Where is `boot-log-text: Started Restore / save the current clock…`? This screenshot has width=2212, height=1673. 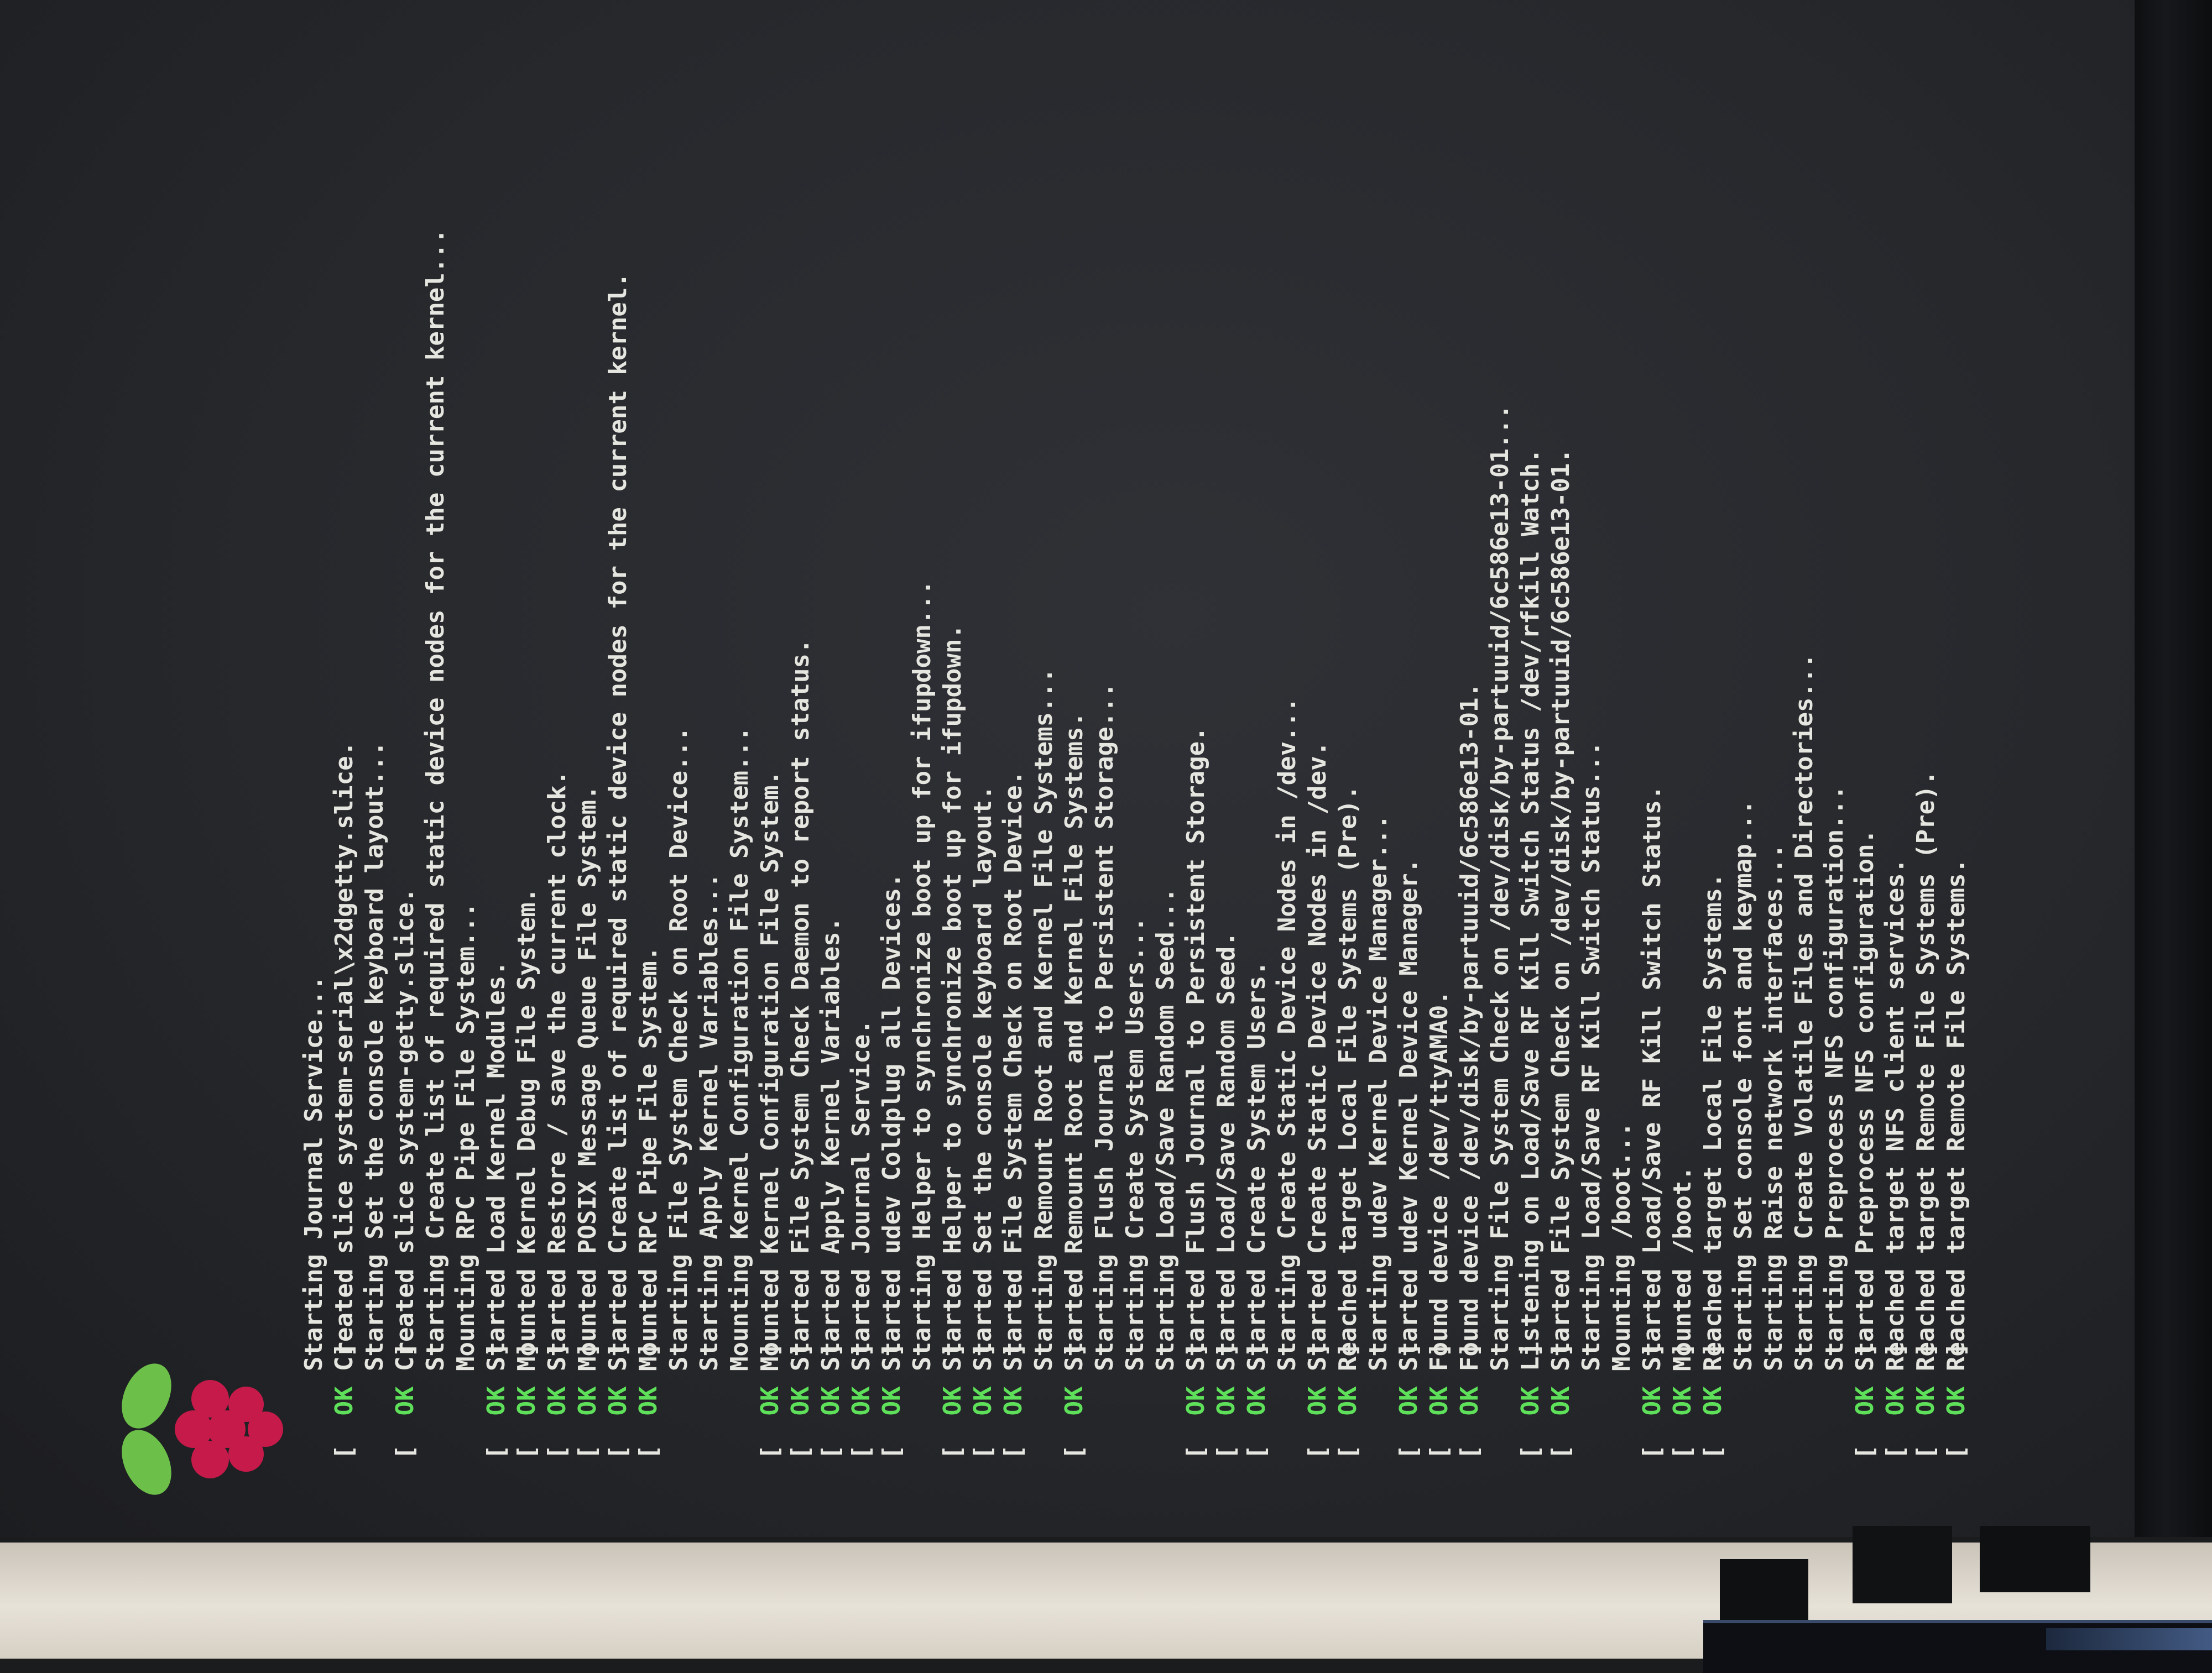
boot-log-text: Started Restore / save the current clock… is located at coordinates (557, 1070).